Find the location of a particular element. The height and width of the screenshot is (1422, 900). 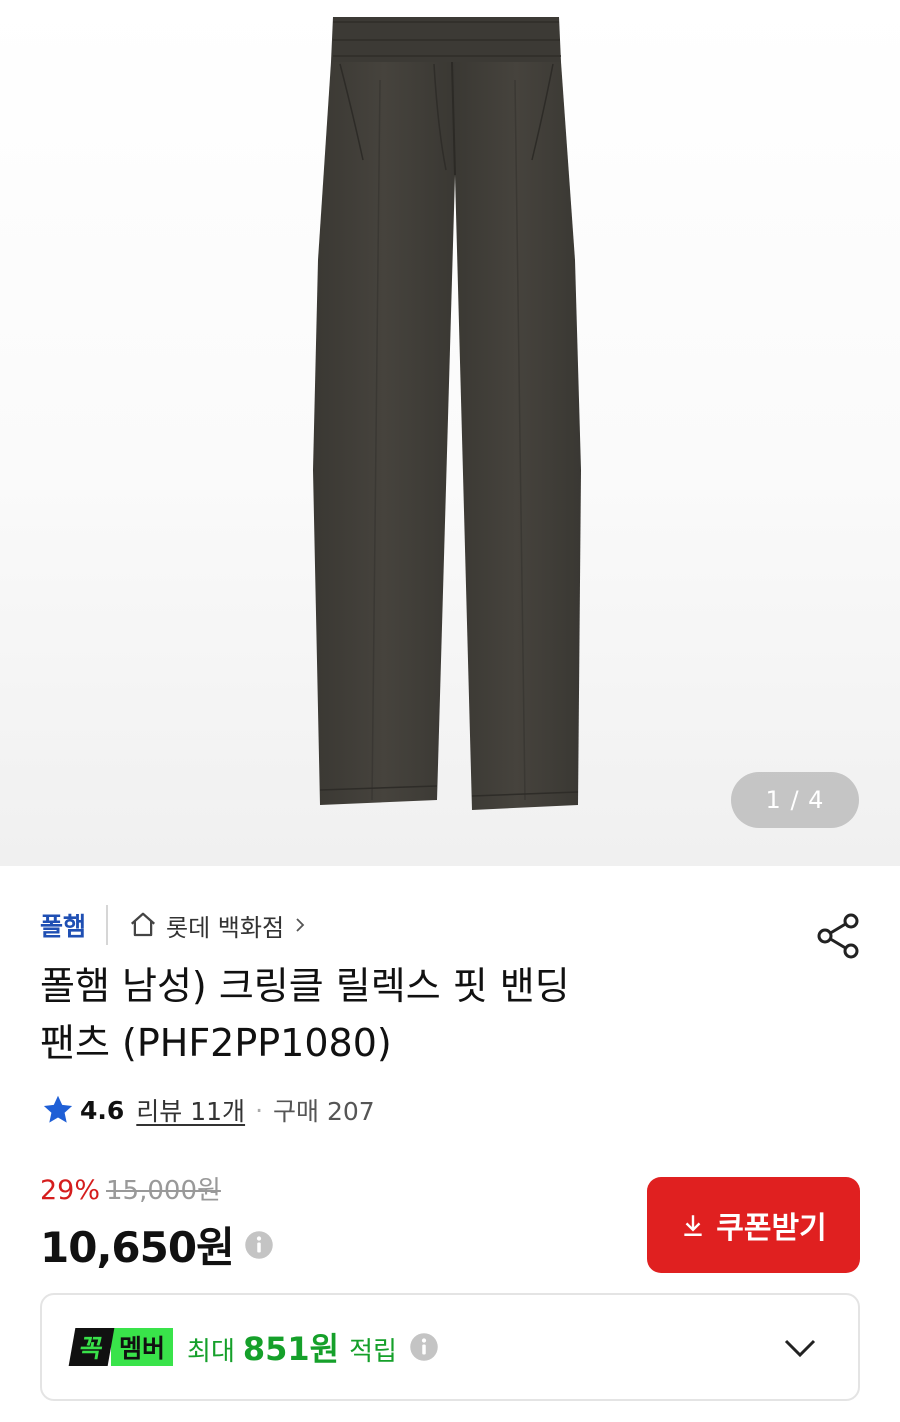

rating-score: 4.6 is located at coordinates (102, 1110).